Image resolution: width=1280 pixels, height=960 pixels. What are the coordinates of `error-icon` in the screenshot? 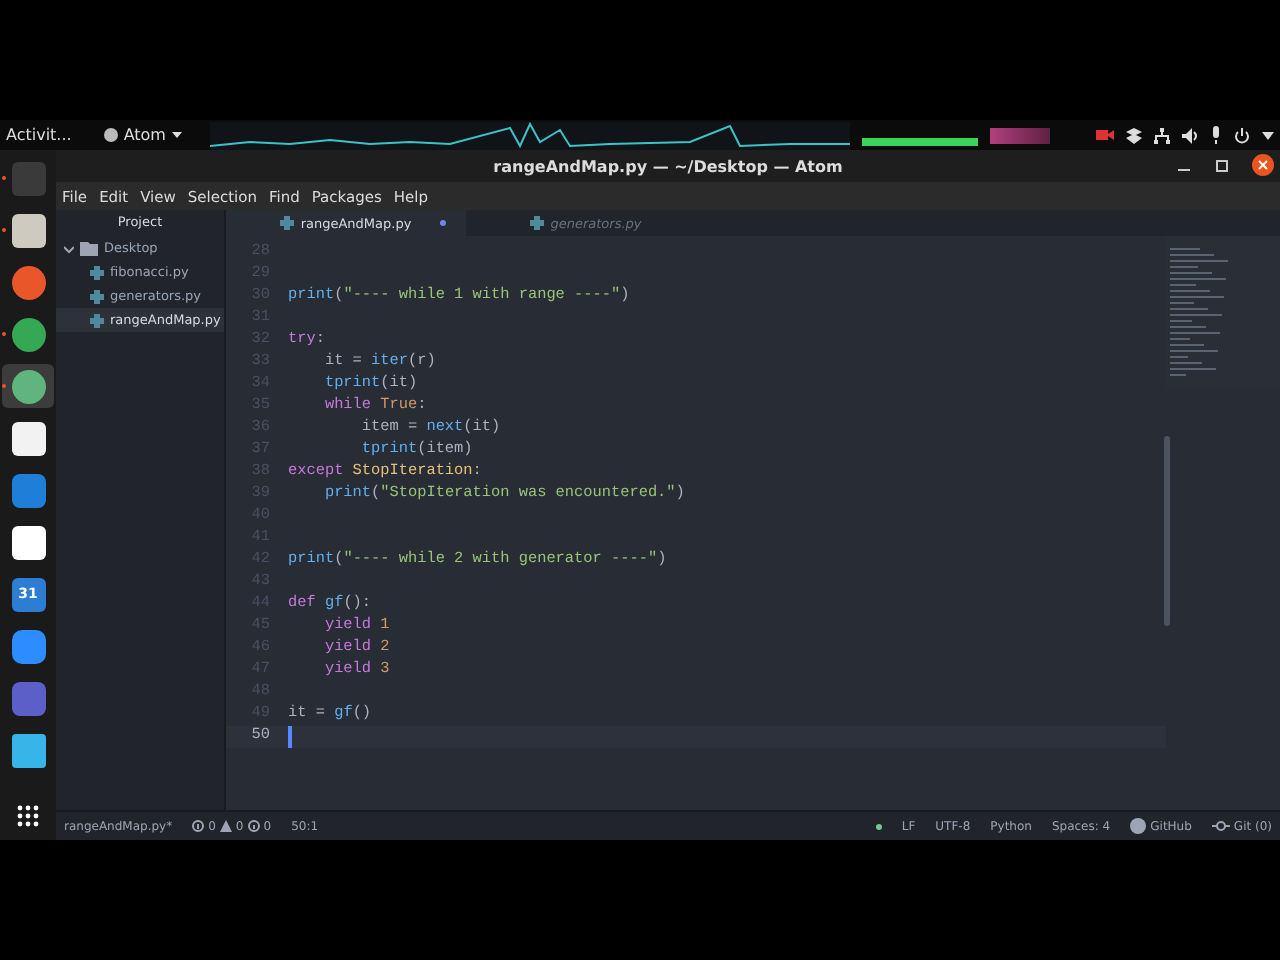 It's located at (198, 826).